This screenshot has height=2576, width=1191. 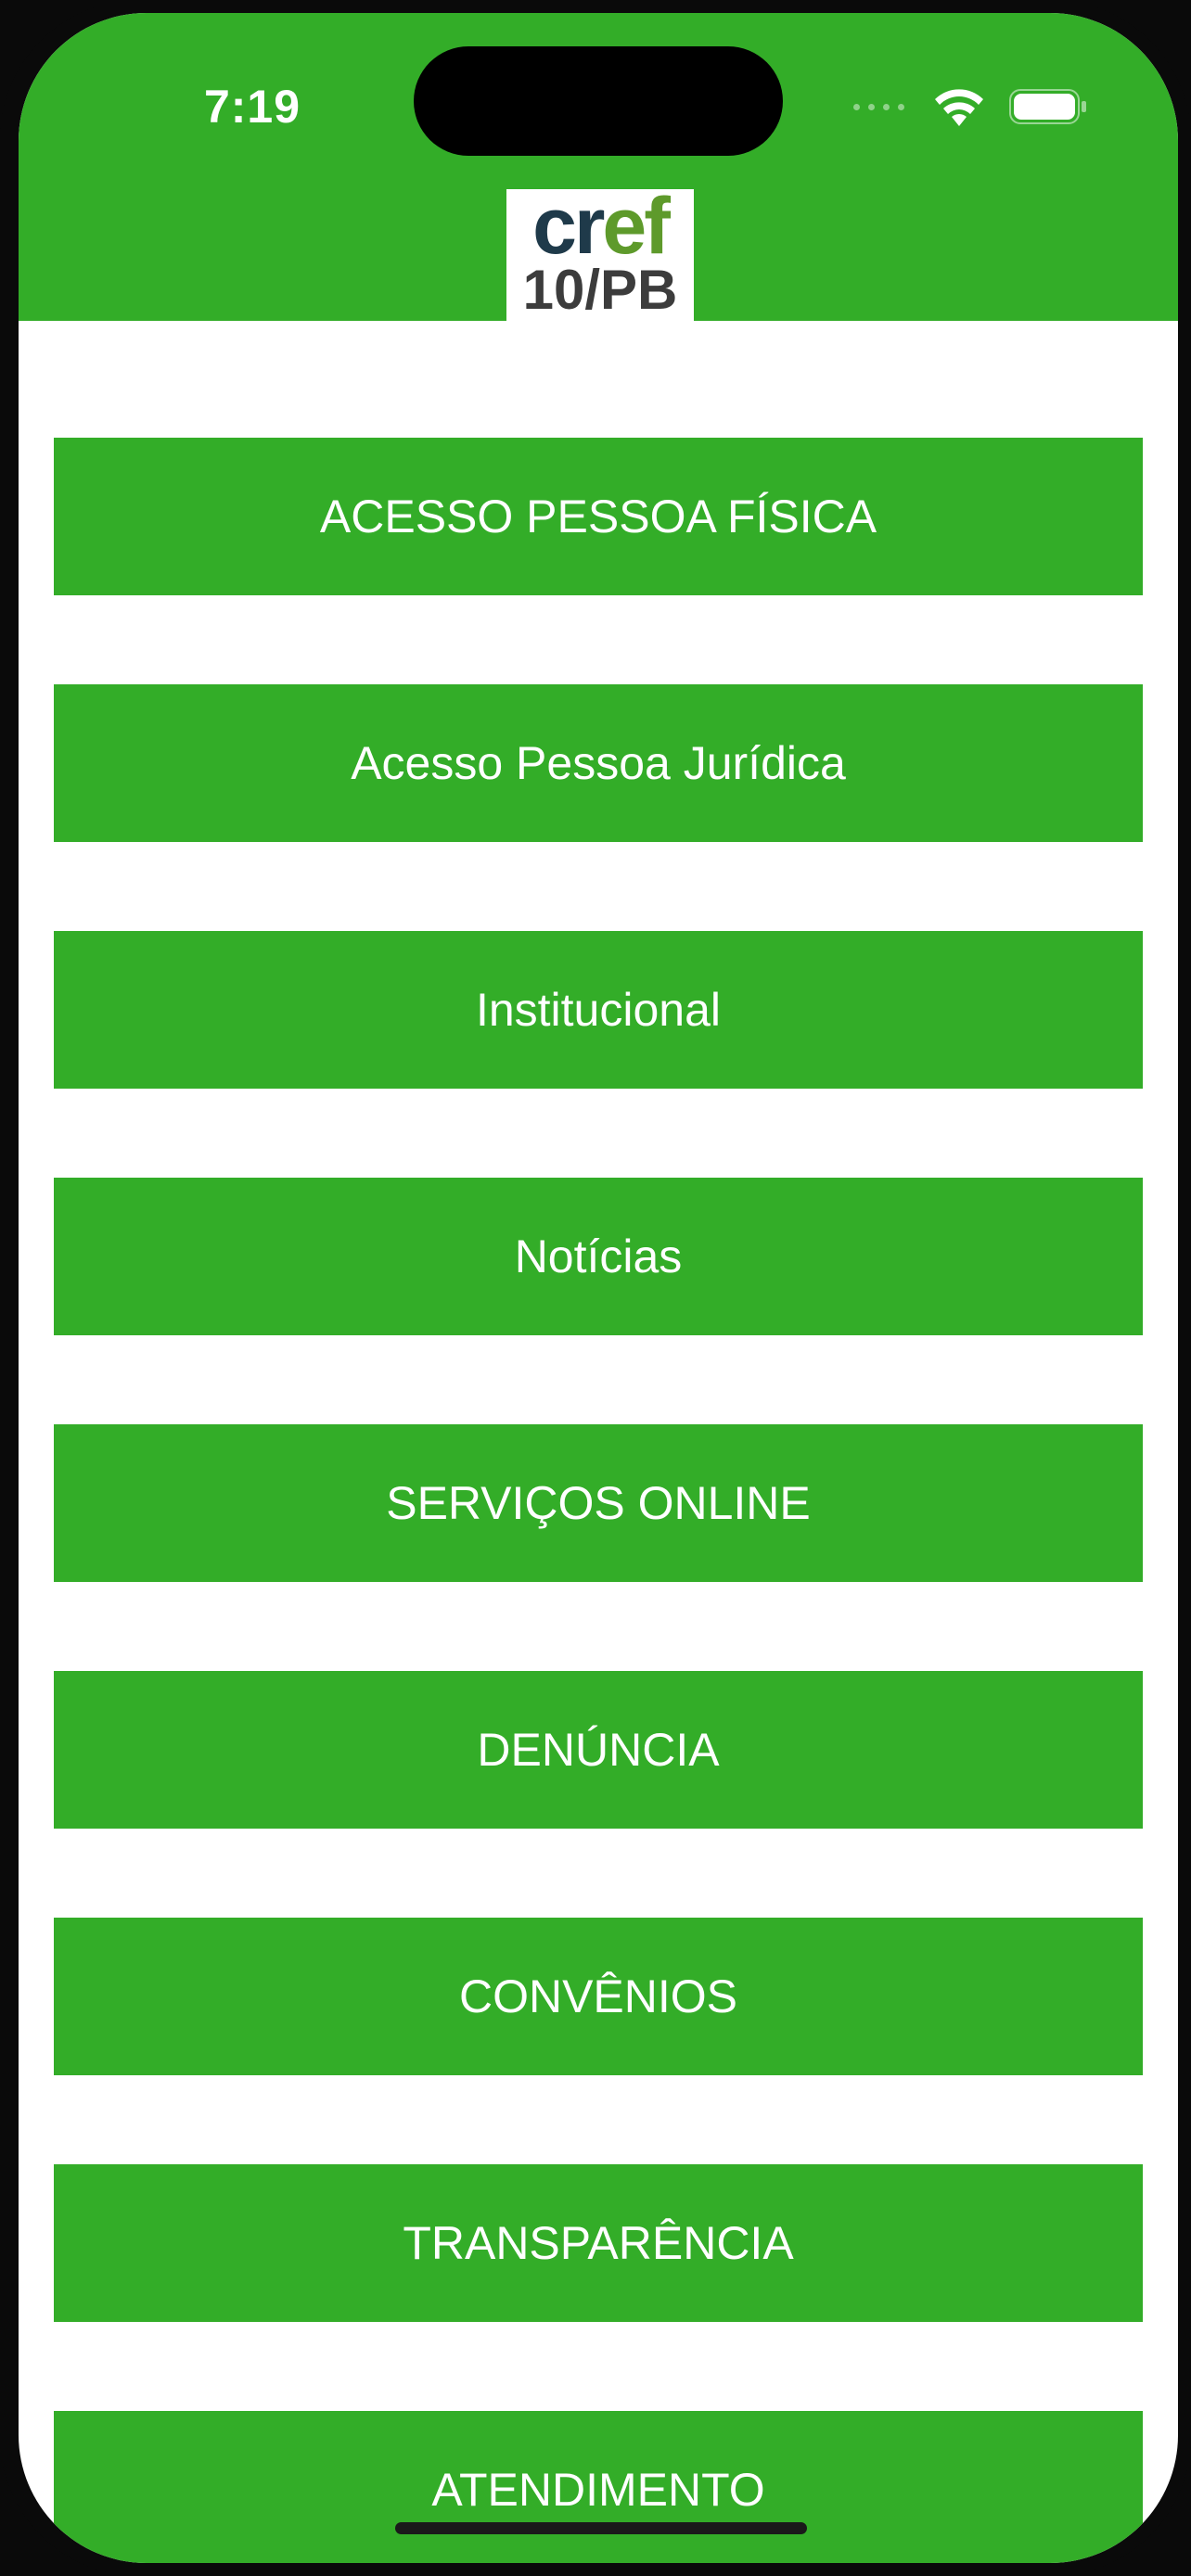 I want to click on wifi-icon, so click(x=959, y=107).